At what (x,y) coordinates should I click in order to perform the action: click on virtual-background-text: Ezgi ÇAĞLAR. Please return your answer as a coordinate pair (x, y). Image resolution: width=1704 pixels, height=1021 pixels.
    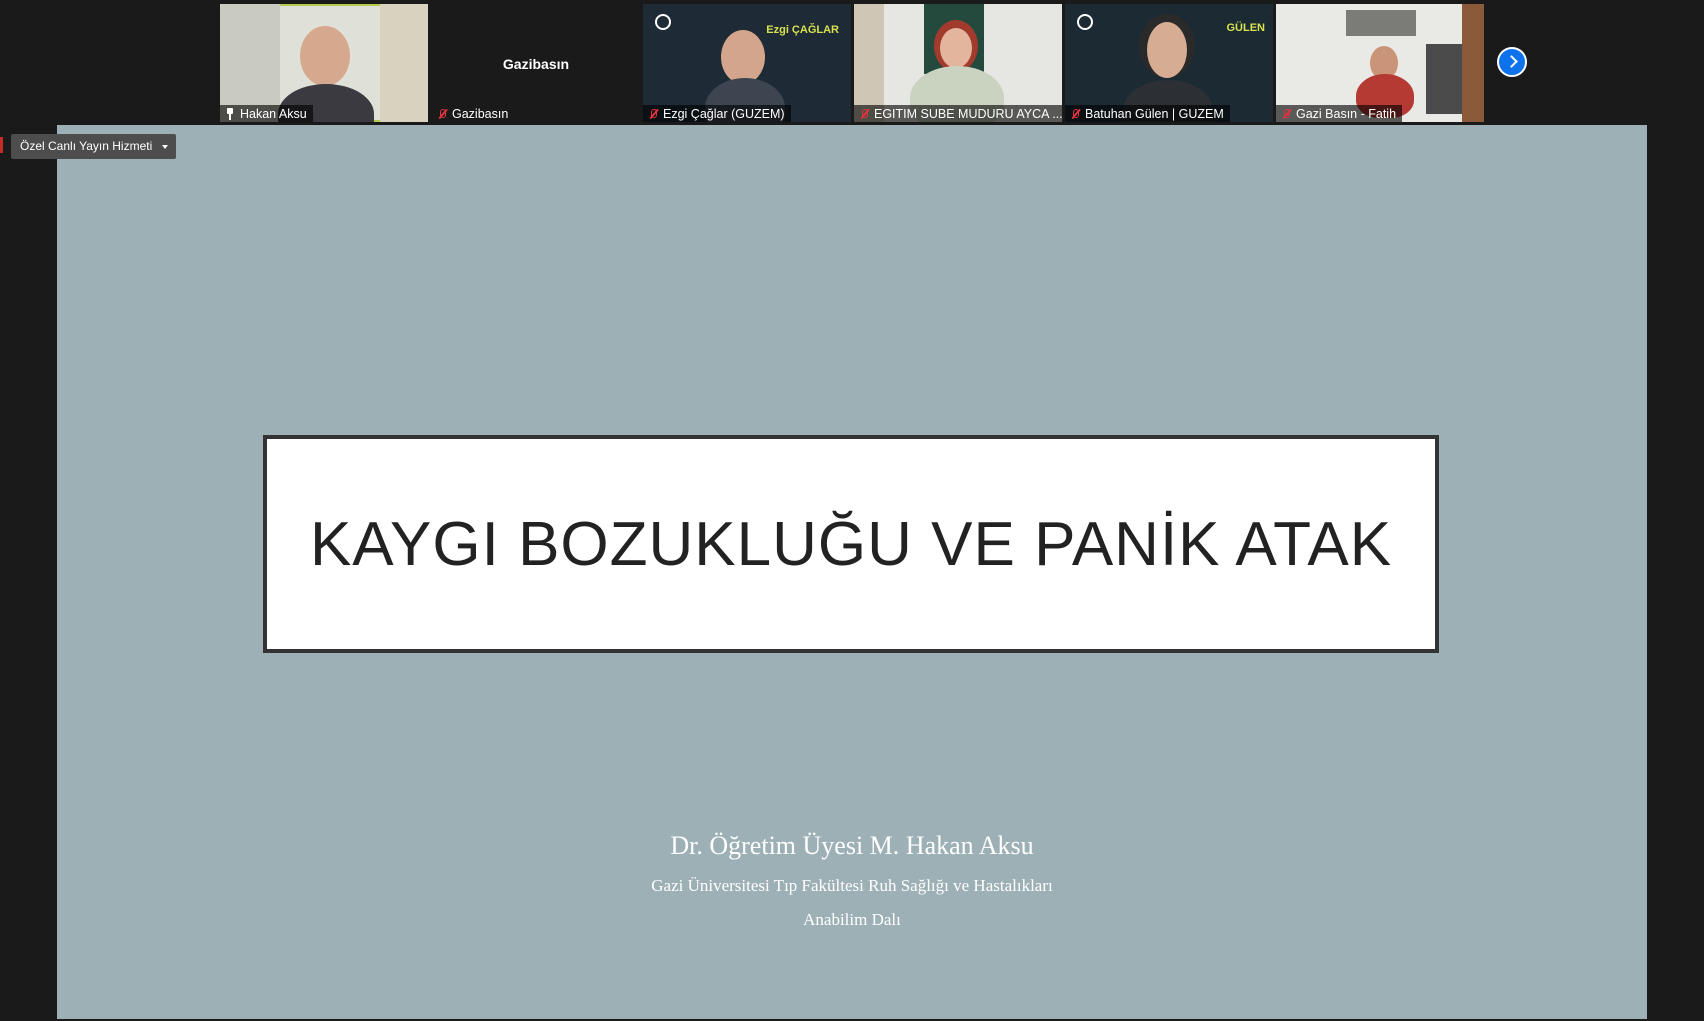
    Looking at the image, I should click on (802, 30).